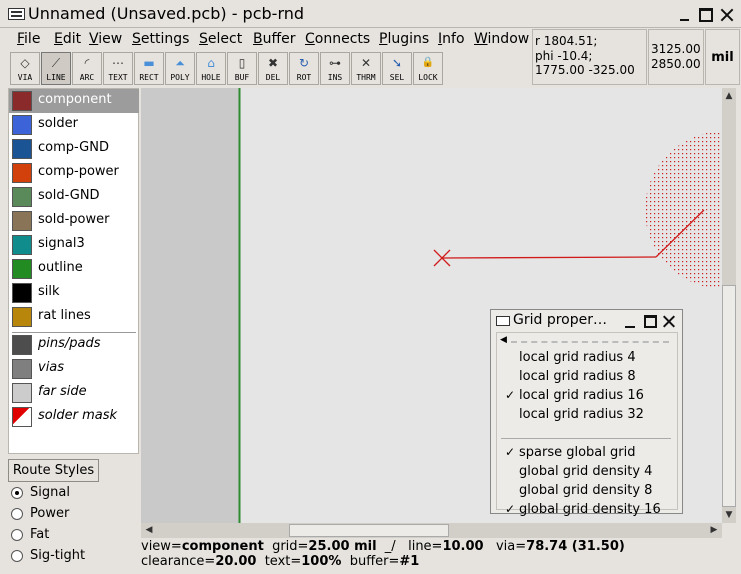 This screenshot has width=741, height=574. What do you see at coordinates (74, 125) in the screenshot?
I see `layer-item-solder: solder` at bounding box center [74, 125].